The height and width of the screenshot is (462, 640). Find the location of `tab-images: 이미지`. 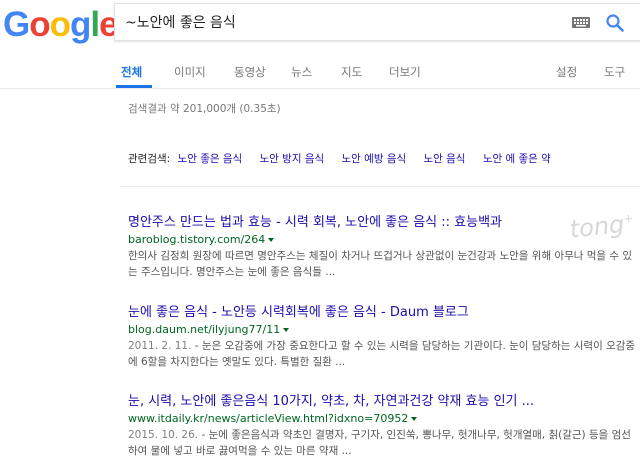

tab-images: 이미지 is located at coordinates (190, 72).